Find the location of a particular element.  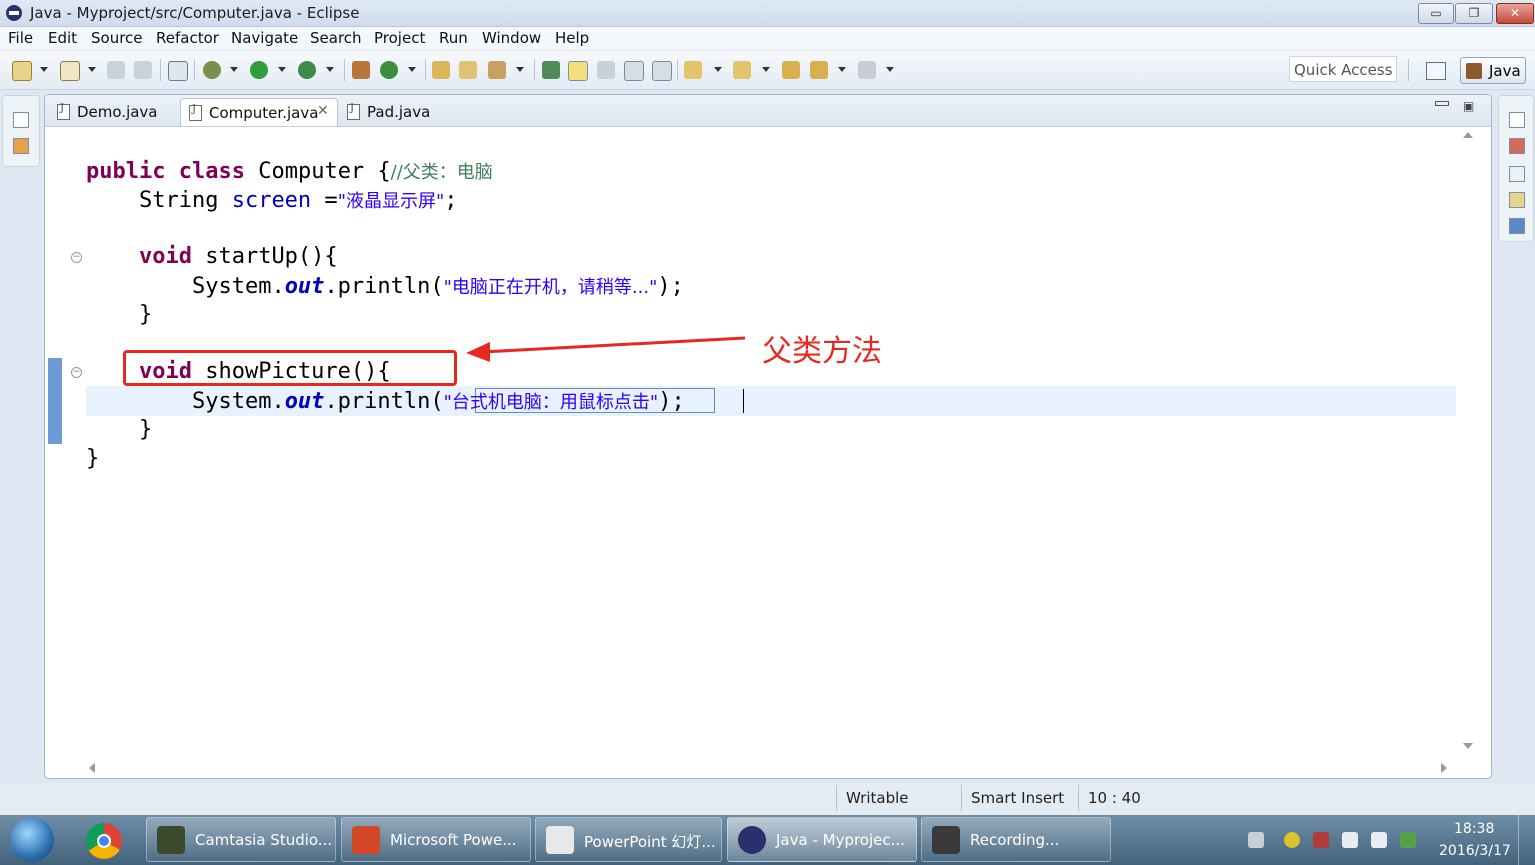

horizontal-scrollbar is located at coordinates (770, 768).